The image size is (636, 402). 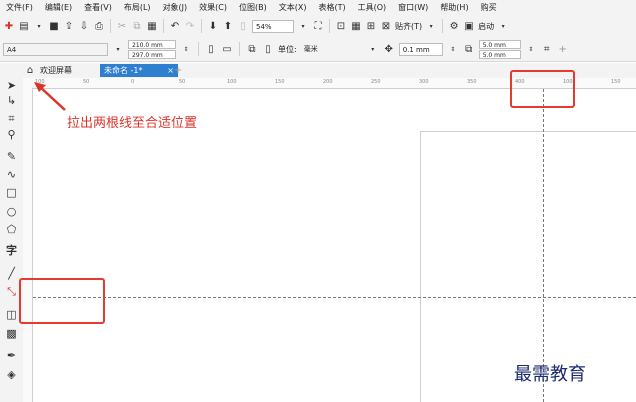 I want to click on menu-item: 文本(X), so click(x=293, y=7).